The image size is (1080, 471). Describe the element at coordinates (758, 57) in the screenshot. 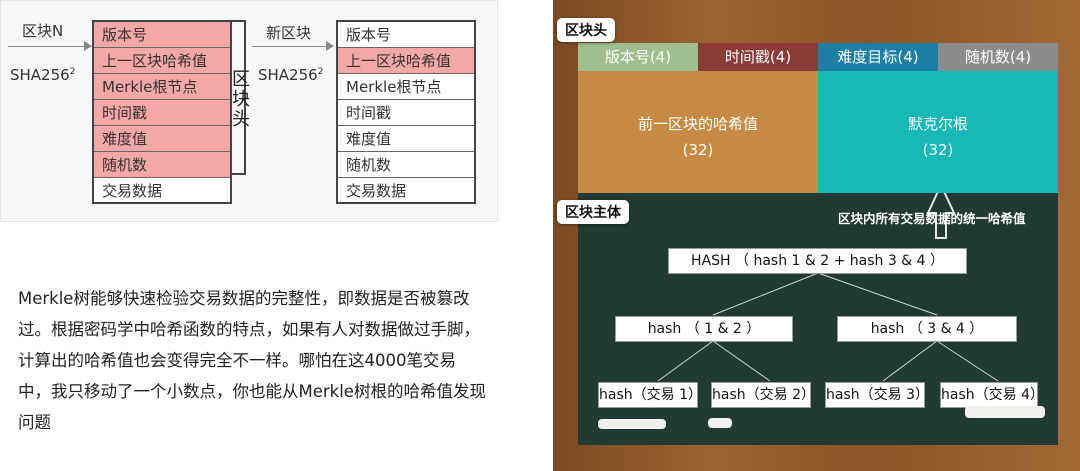

I see `header-field-timestamp: 时间戳(4)` at that location.